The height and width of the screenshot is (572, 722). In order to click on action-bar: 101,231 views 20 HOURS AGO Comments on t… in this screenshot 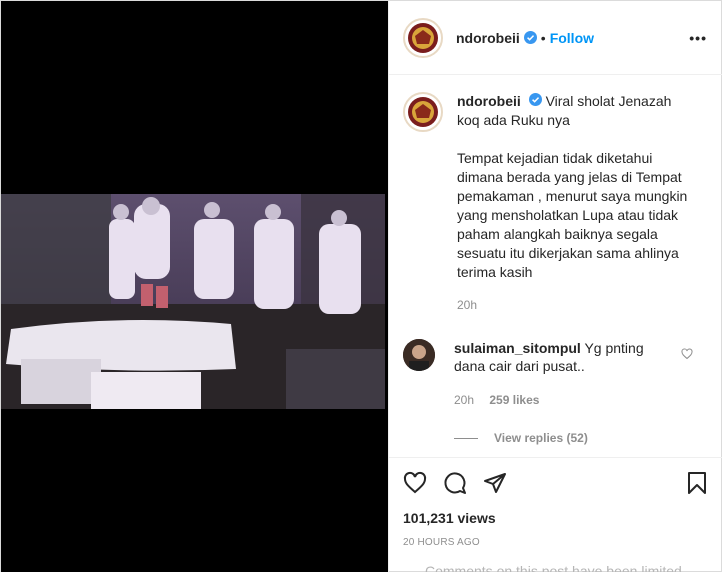, I will do `click(555, 514)`.